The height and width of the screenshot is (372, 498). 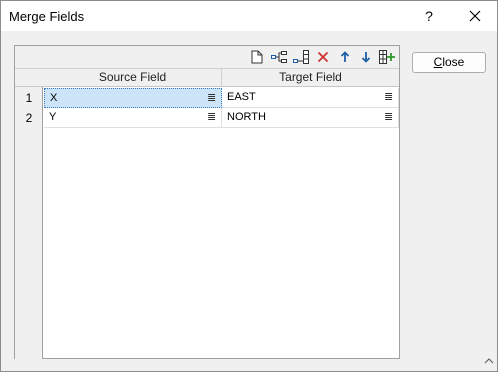 I want to click on target-field-cell: EAST ≣, so click(x=310, y=98).